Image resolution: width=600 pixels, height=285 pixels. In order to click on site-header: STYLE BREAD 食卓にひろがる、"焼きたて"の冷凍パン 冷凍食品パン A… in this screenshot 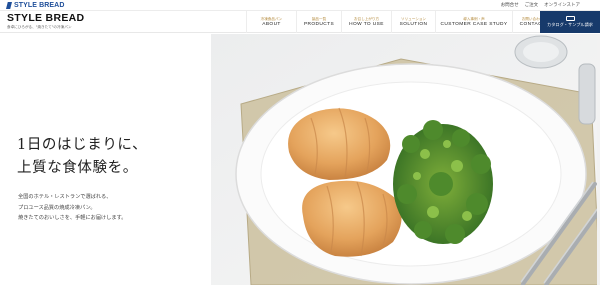, I will do `click(300, 22)`.